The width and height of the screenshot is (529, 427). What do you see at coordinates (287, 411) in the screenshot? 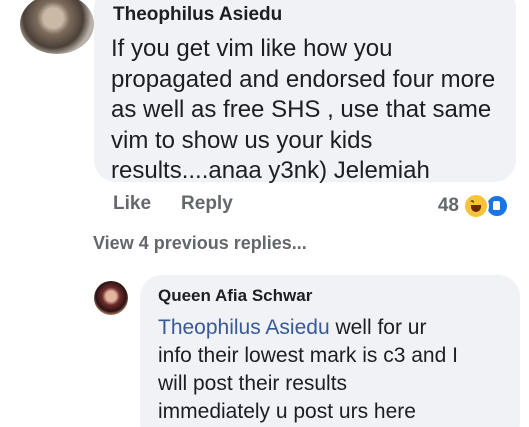
I see `reply-line: immediately u post urs here` at bounding box center [287, 411].